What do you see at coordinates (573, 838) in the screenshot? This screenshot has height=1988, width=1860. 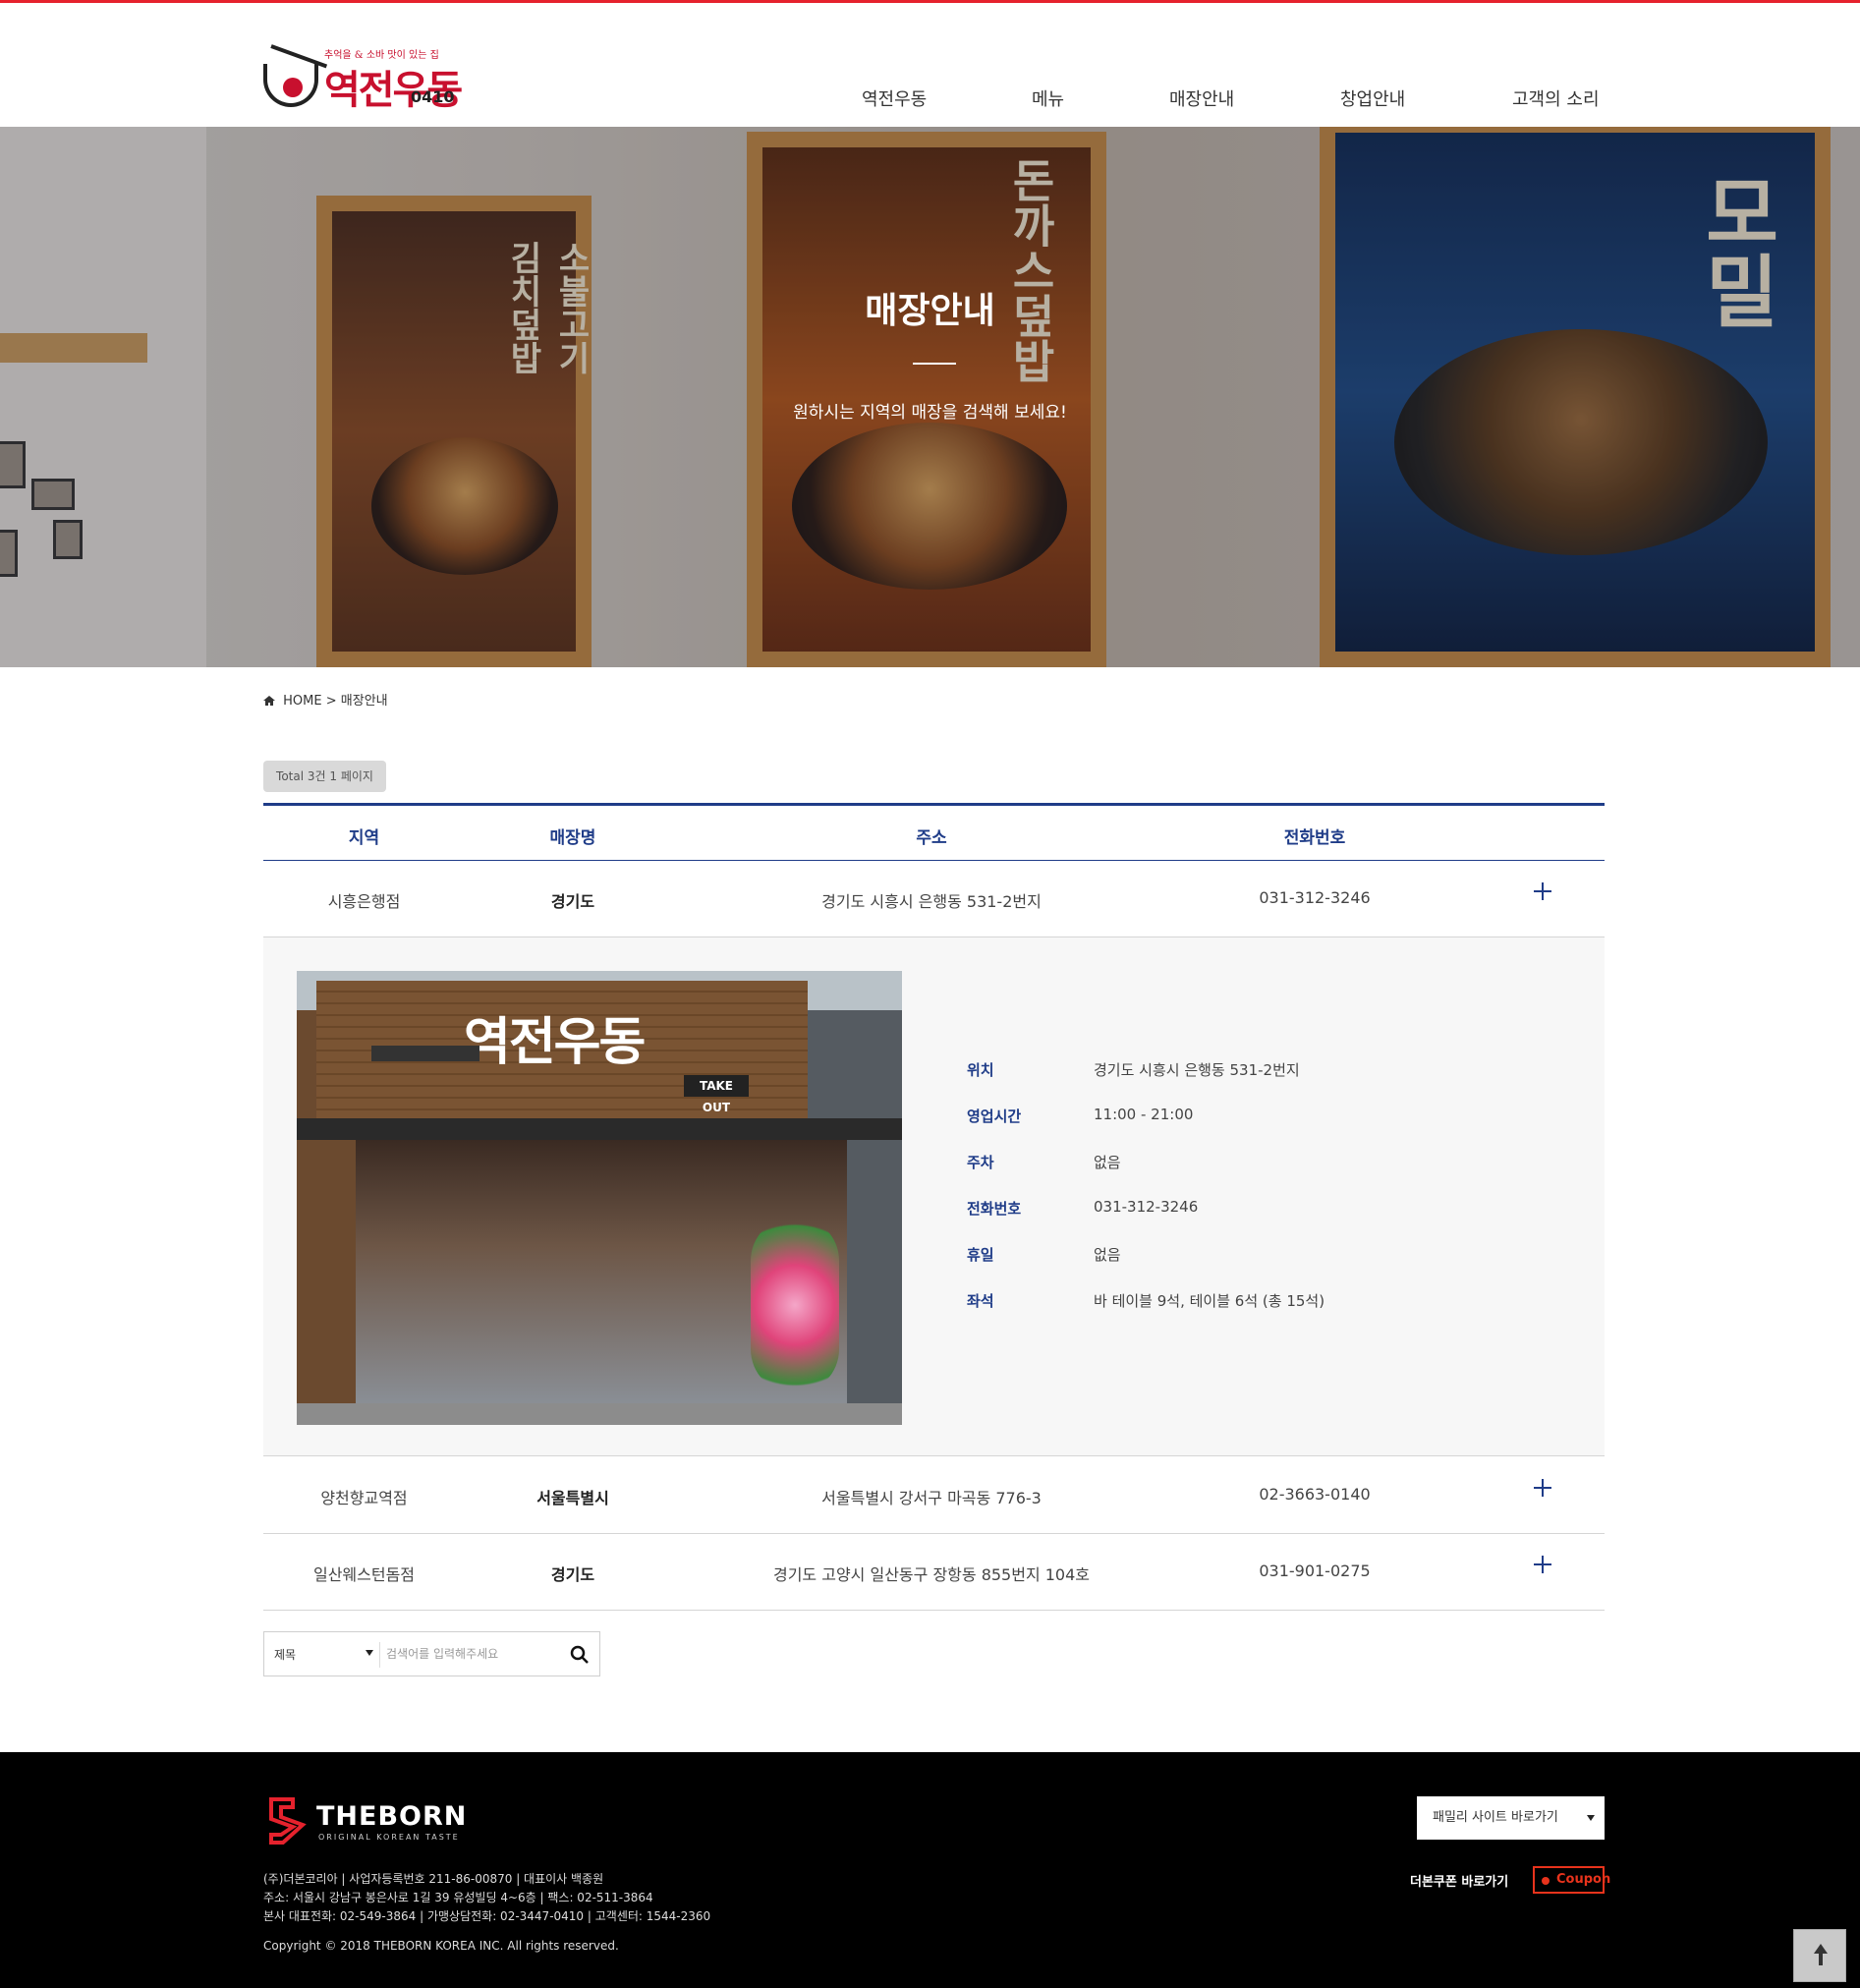 I see `header-store-name: 매장명` at bounding box center [573, 838].